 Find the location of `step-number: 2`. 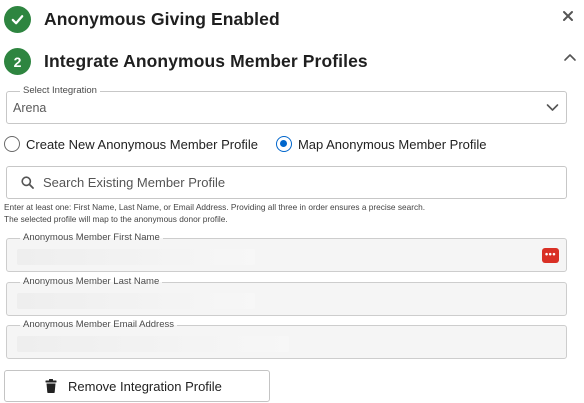

step-number: 2 is located at coordinates (17, 61).